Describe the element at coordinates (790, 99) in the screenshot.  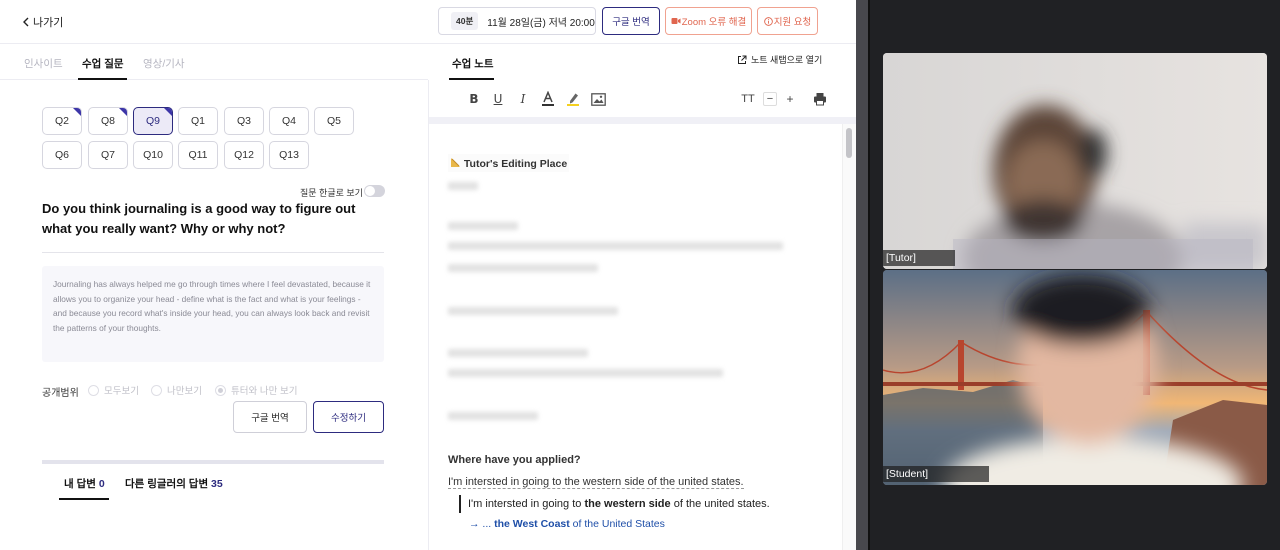
I see `increase-font-button: +` at that location.